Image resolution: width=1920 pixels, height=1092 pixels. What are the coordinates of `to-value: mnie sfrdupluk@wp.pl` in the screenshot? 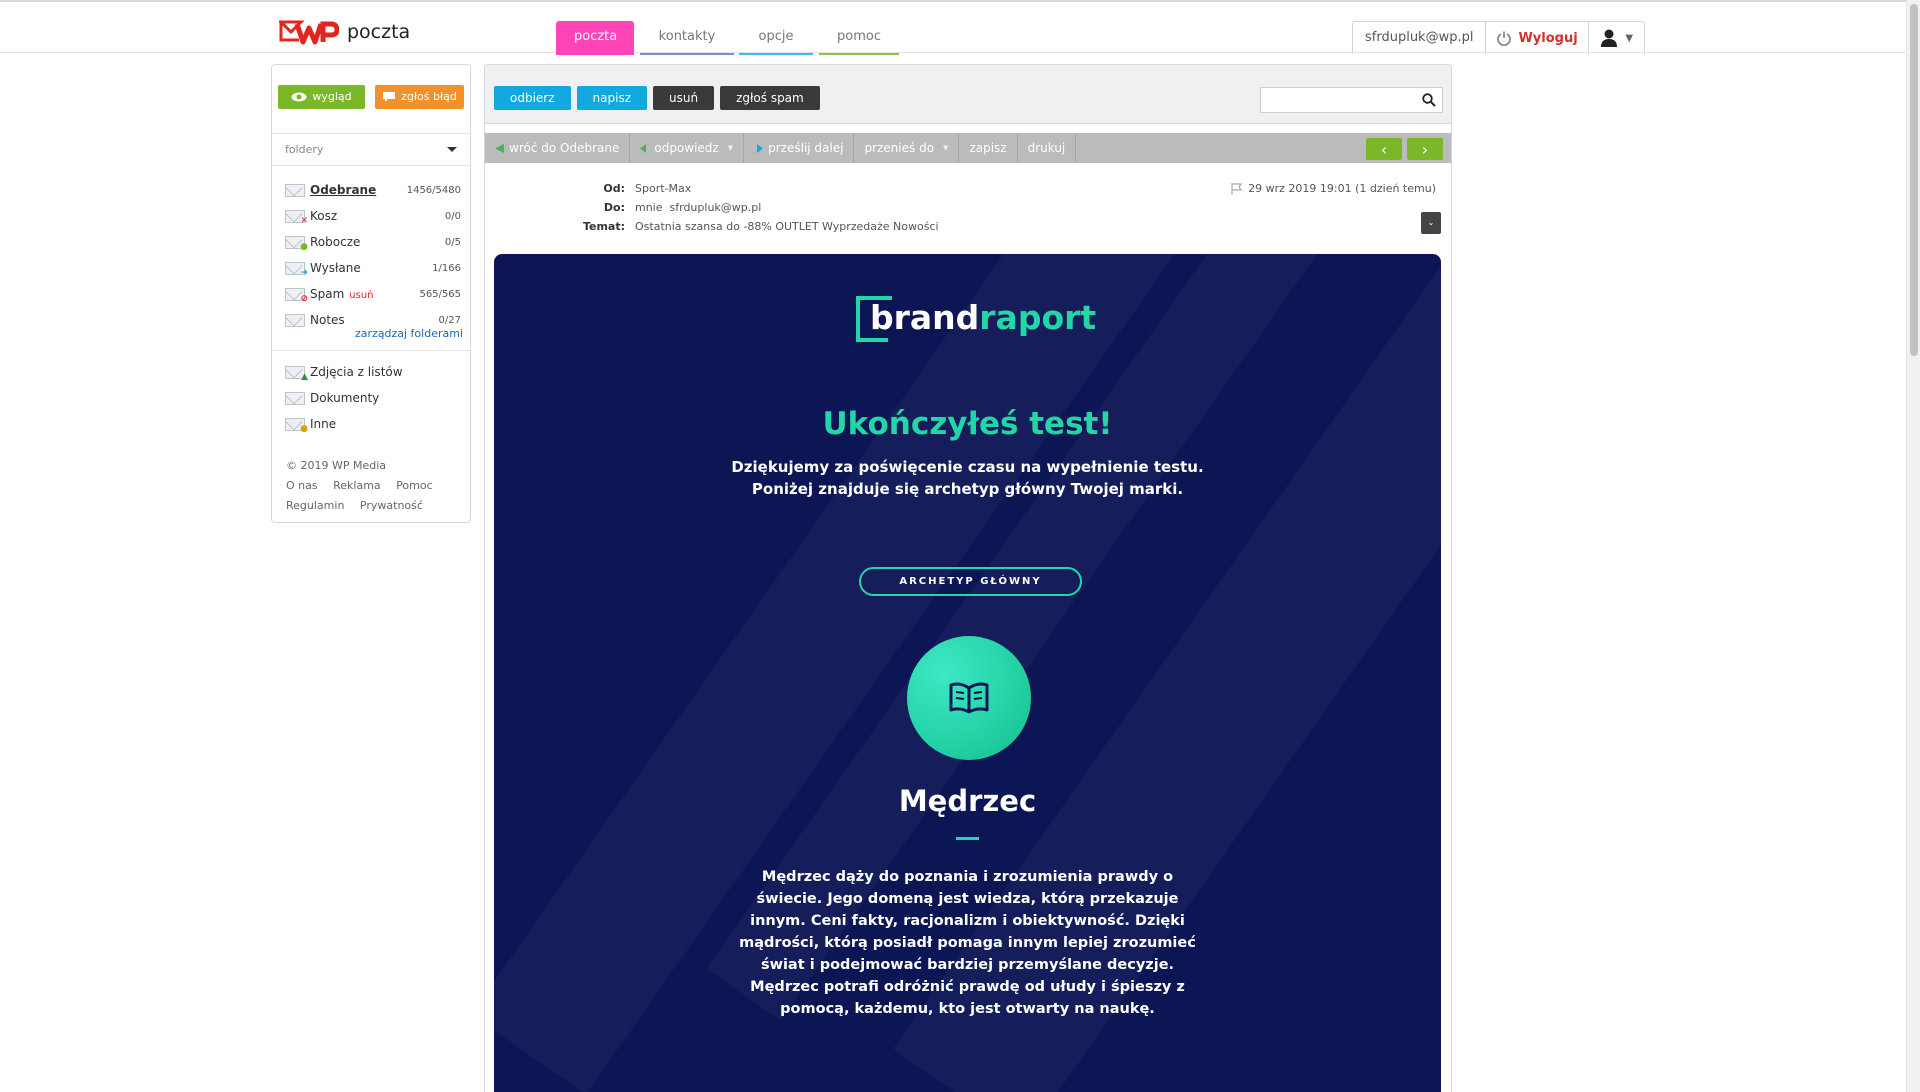 It's located at (698, 207).